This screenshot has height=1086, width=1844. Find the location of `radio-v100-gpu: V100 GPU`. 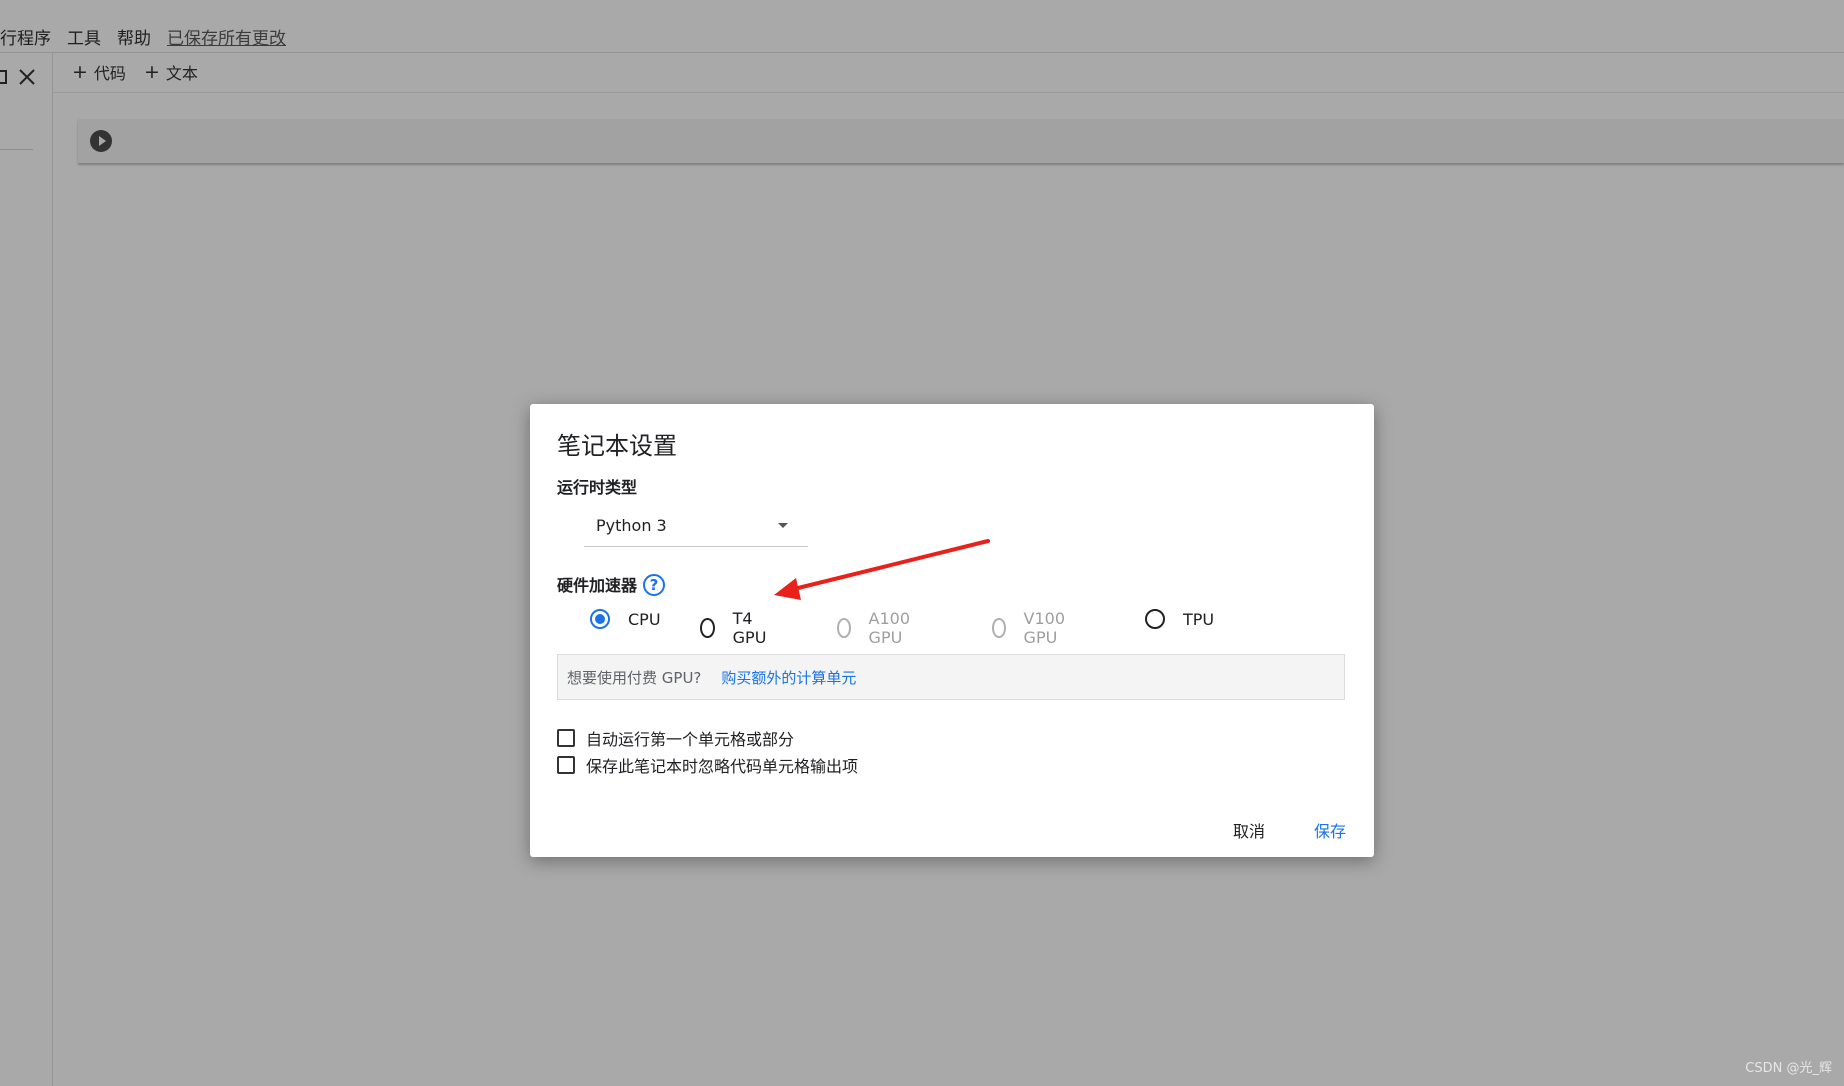

radio-v100-gpu: V100 GPU is located at coordinates (1031, 628).